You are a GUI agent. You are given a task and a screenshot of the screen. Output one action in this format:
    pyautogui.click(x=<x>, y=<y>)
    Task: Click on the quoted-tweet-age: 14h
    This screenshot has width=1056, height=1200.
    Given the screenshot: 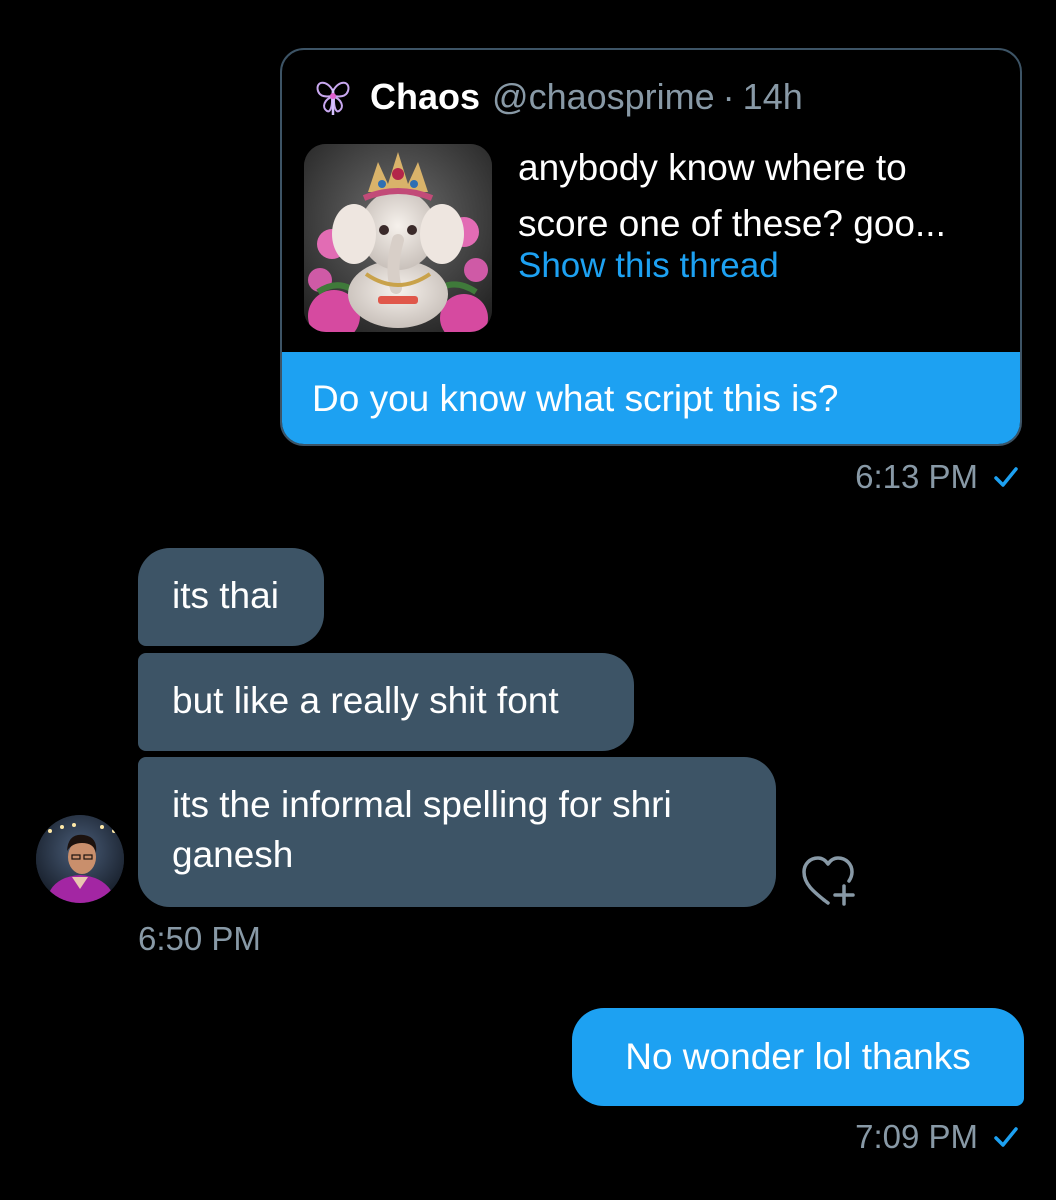 What is the action you would take?
    pyautogui.click(x=772, y=96)
    